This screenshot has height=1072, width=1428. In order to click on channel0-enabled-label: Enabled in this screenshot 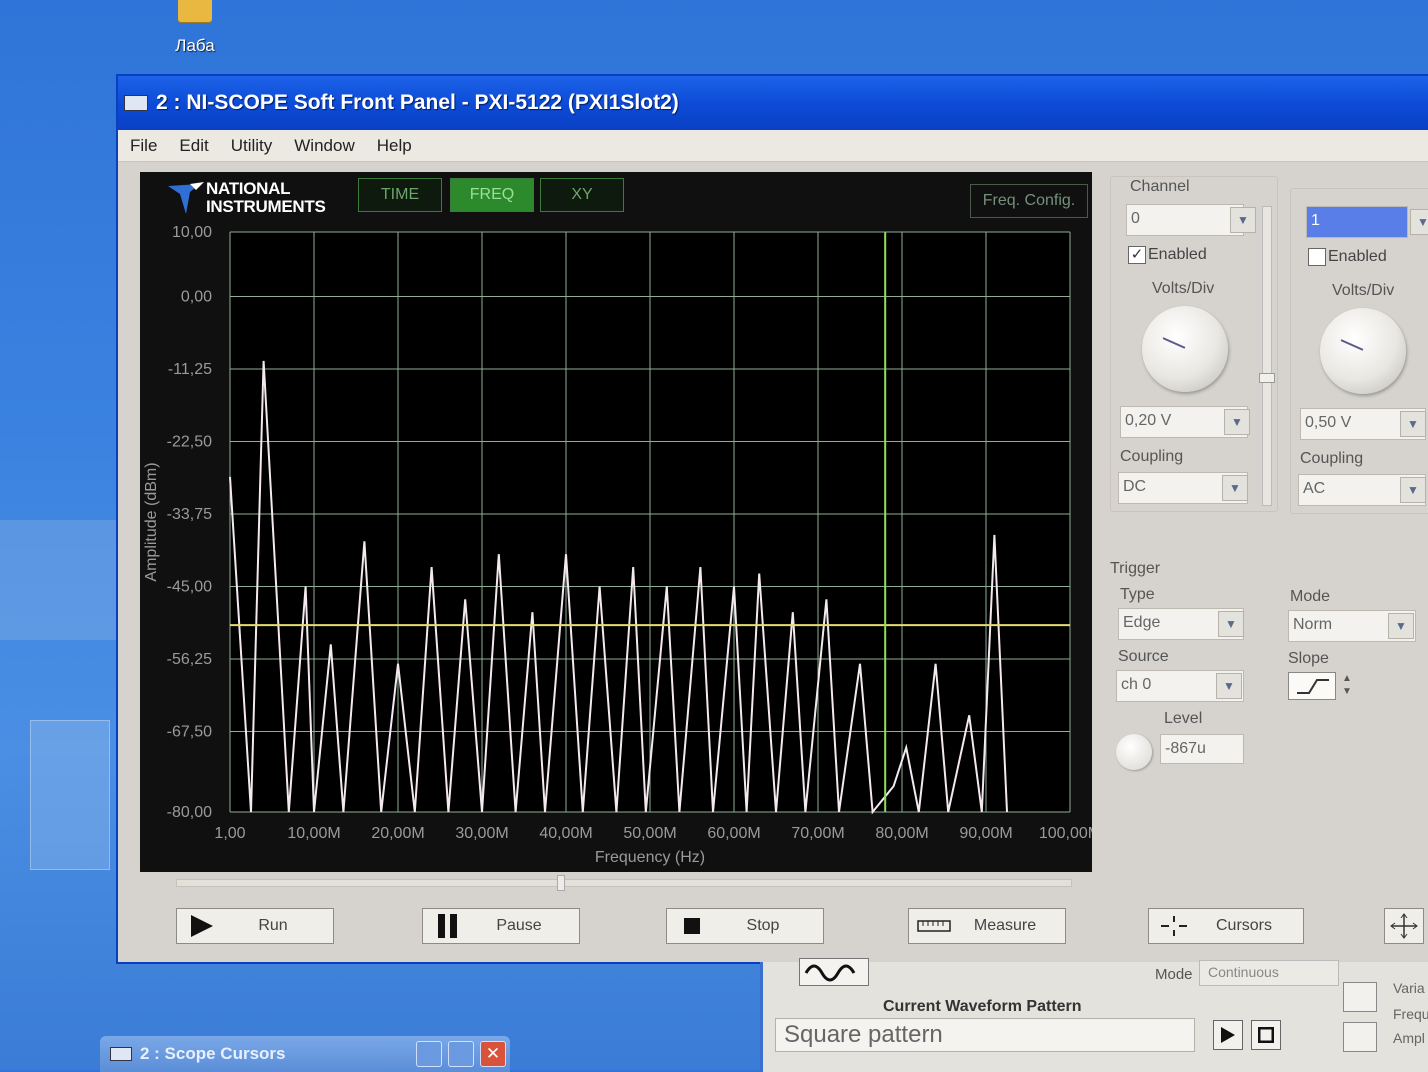, I will do `click(1177, 254)`.